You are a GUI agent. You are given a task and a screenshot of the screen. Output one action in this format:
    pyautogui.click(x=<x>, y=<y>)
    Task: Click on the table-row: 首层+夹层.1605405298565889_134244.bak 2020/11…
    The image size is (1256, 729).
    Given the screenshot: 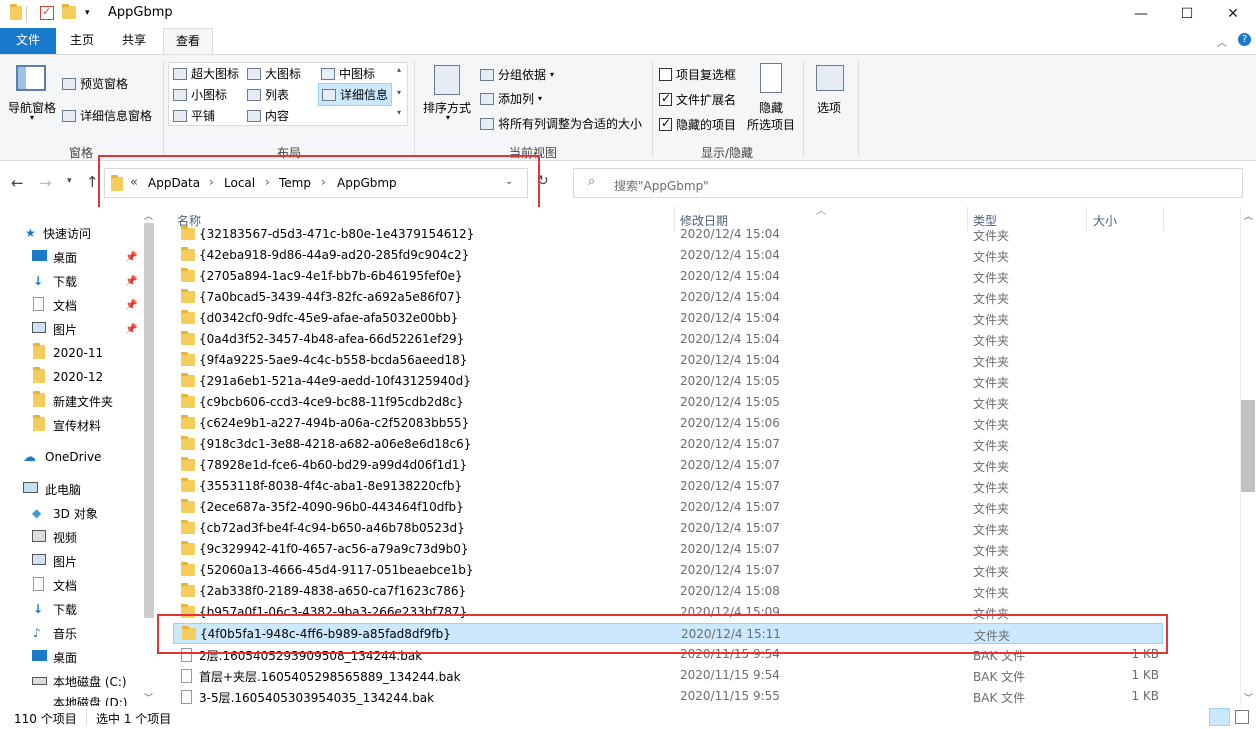 What is the action you would take?
    pyautogui.click(x=668, y=675)
    